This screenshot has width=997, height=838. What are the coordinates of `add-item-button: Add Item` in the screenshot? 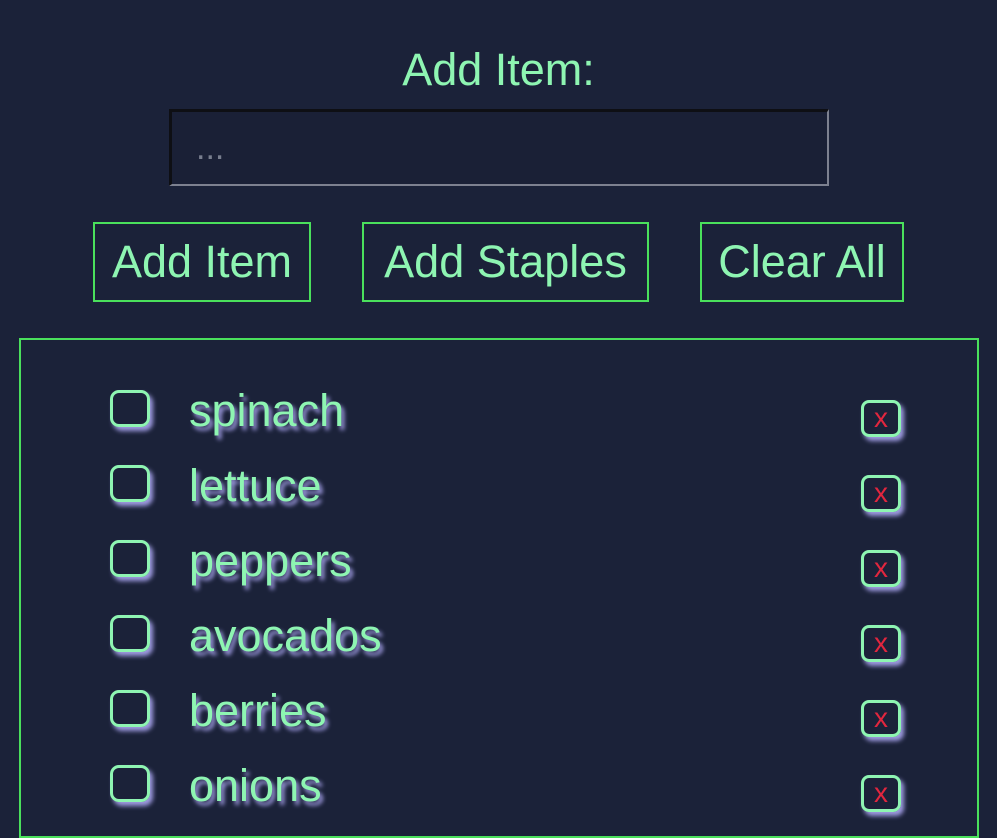 It's located at (202, 262).